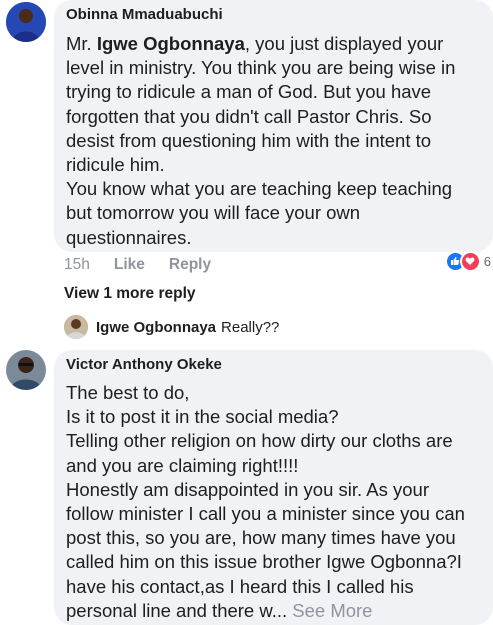 The image size is (493, 625). I want to click on reply-preview: Igwe Ogbonnaya Really??, so click(171, 327).